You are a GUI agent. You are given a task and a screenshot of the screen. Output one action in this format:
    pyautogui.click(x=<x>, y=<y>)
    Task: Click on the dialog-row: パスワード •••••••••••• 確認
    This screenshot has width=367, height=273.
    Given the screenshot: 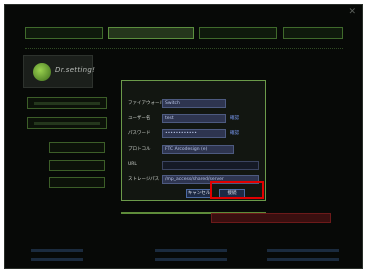 What is the action you would take?
    pyautogui.click(x=193, y=134)
    